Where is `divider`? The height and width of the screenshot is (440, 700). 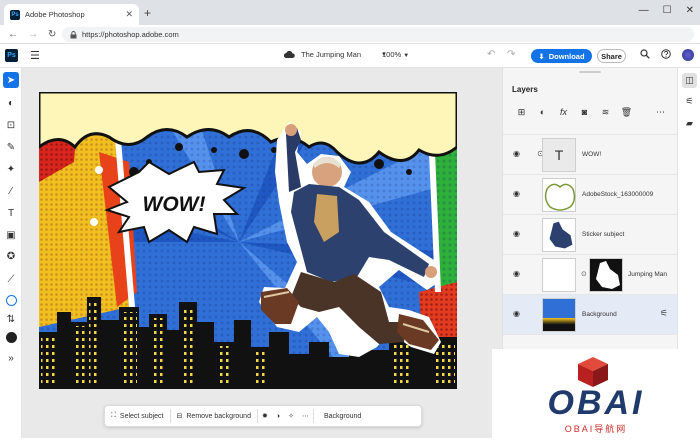 divider is located at coordinates (590, 334).